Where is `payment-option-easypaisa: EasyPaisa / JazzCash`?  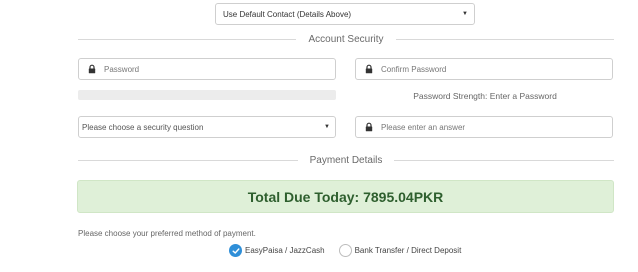
payment-option-easypaisa: EasyPaisa / JazzCash is located at coordinates (277, 250).